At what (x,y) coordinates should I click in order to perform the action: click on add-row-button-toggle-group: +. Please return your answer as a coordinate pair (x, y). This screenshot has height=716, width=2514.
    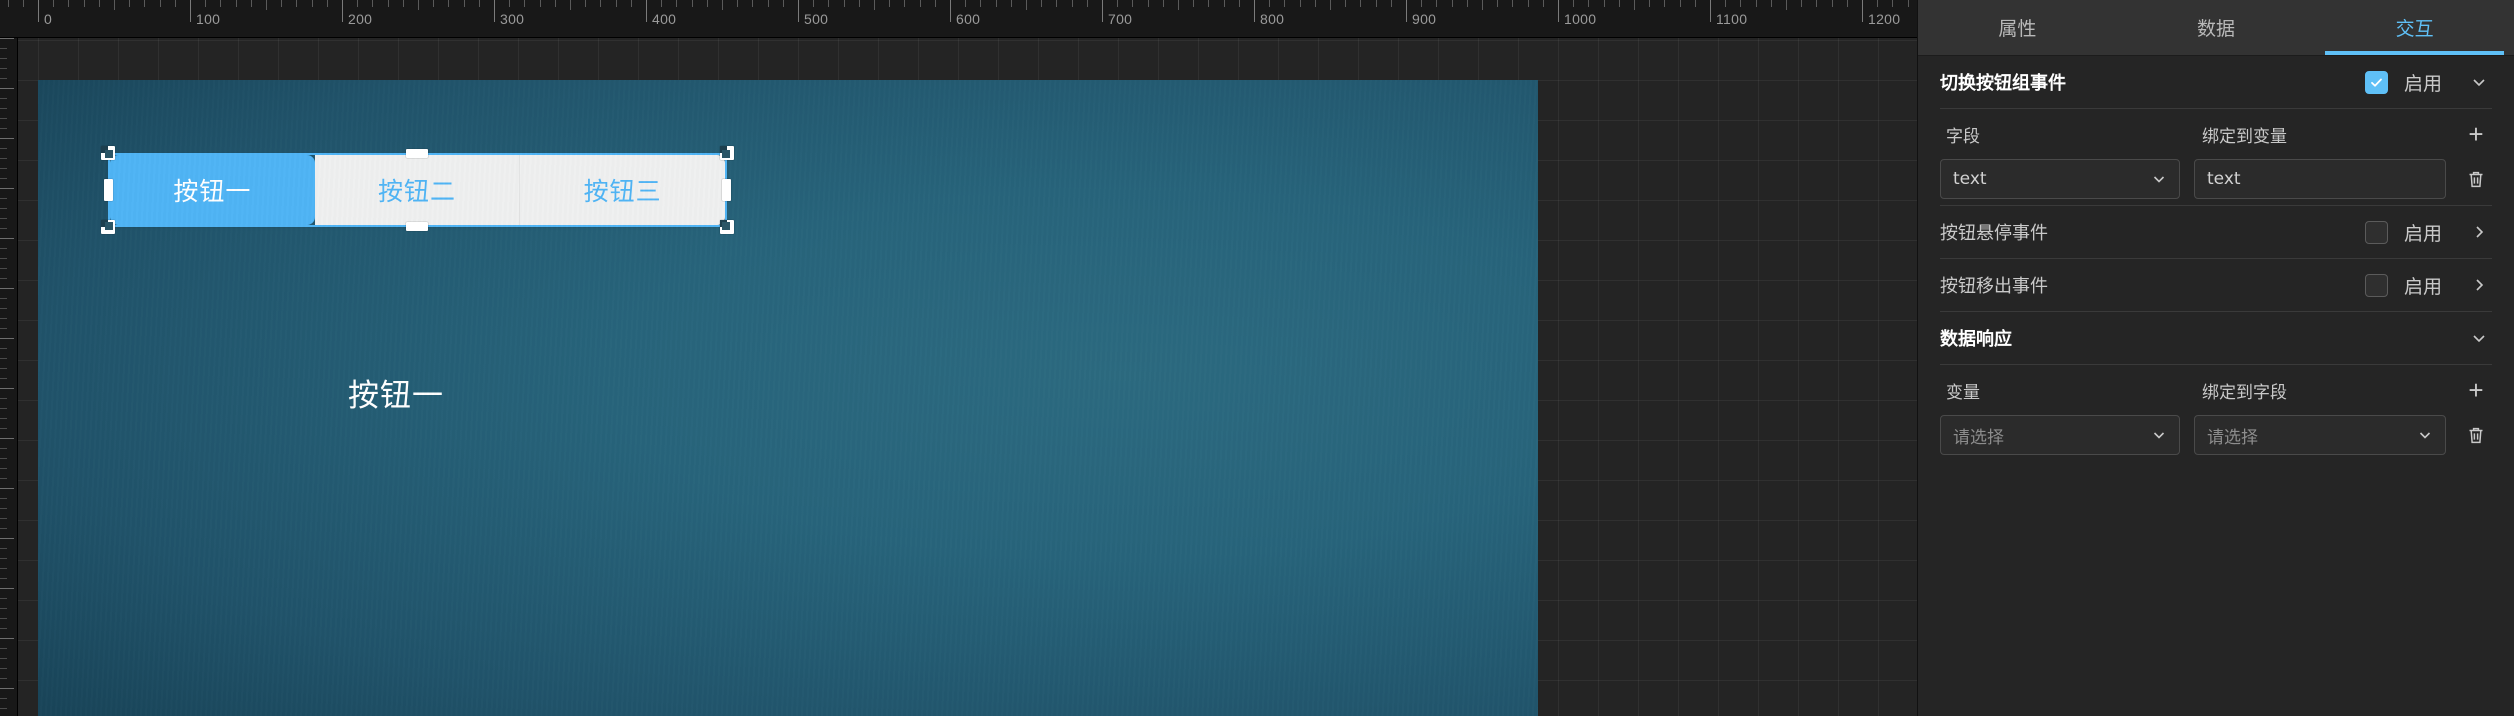
    Looking at the image, I should click on (2476, 134).